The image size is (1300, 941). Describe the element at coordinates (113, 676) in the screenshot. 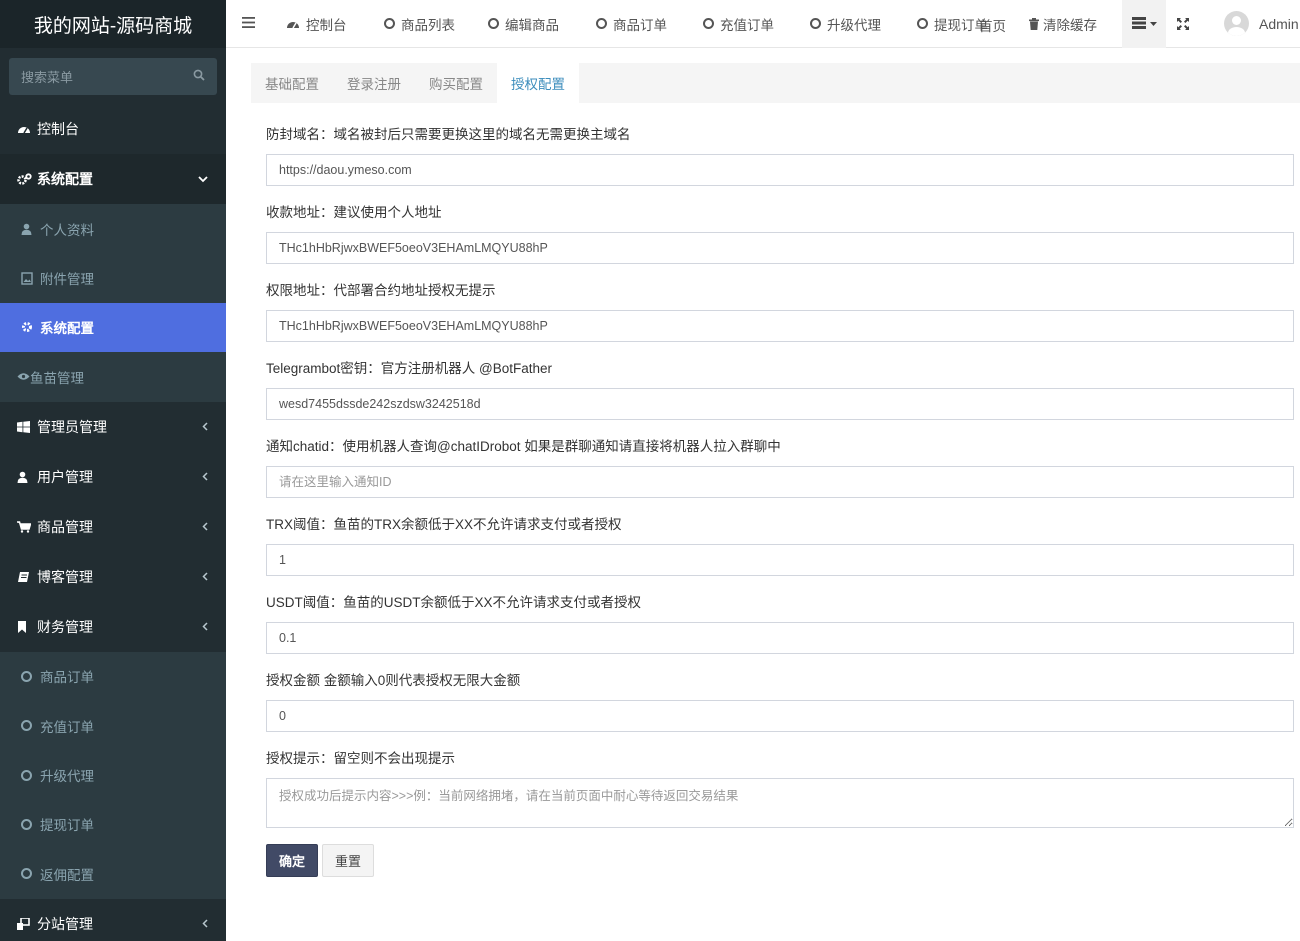

I see `sidebar-item-product-orders: 商品订单` at that location.